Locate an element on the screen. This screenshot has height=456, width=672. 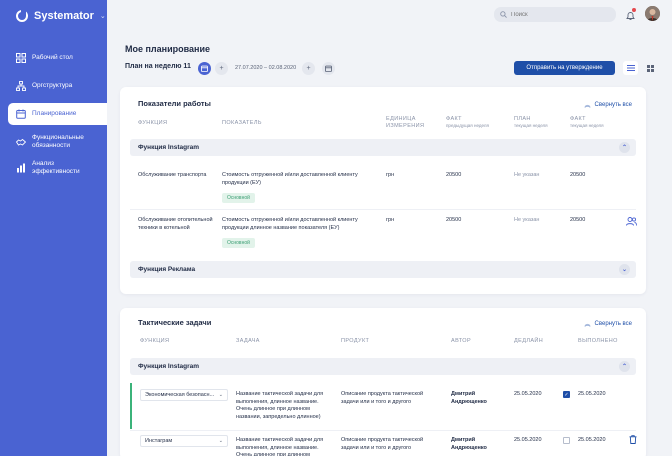
function-select: Инстаграм ⌄ is located at coordinates (184, 441).